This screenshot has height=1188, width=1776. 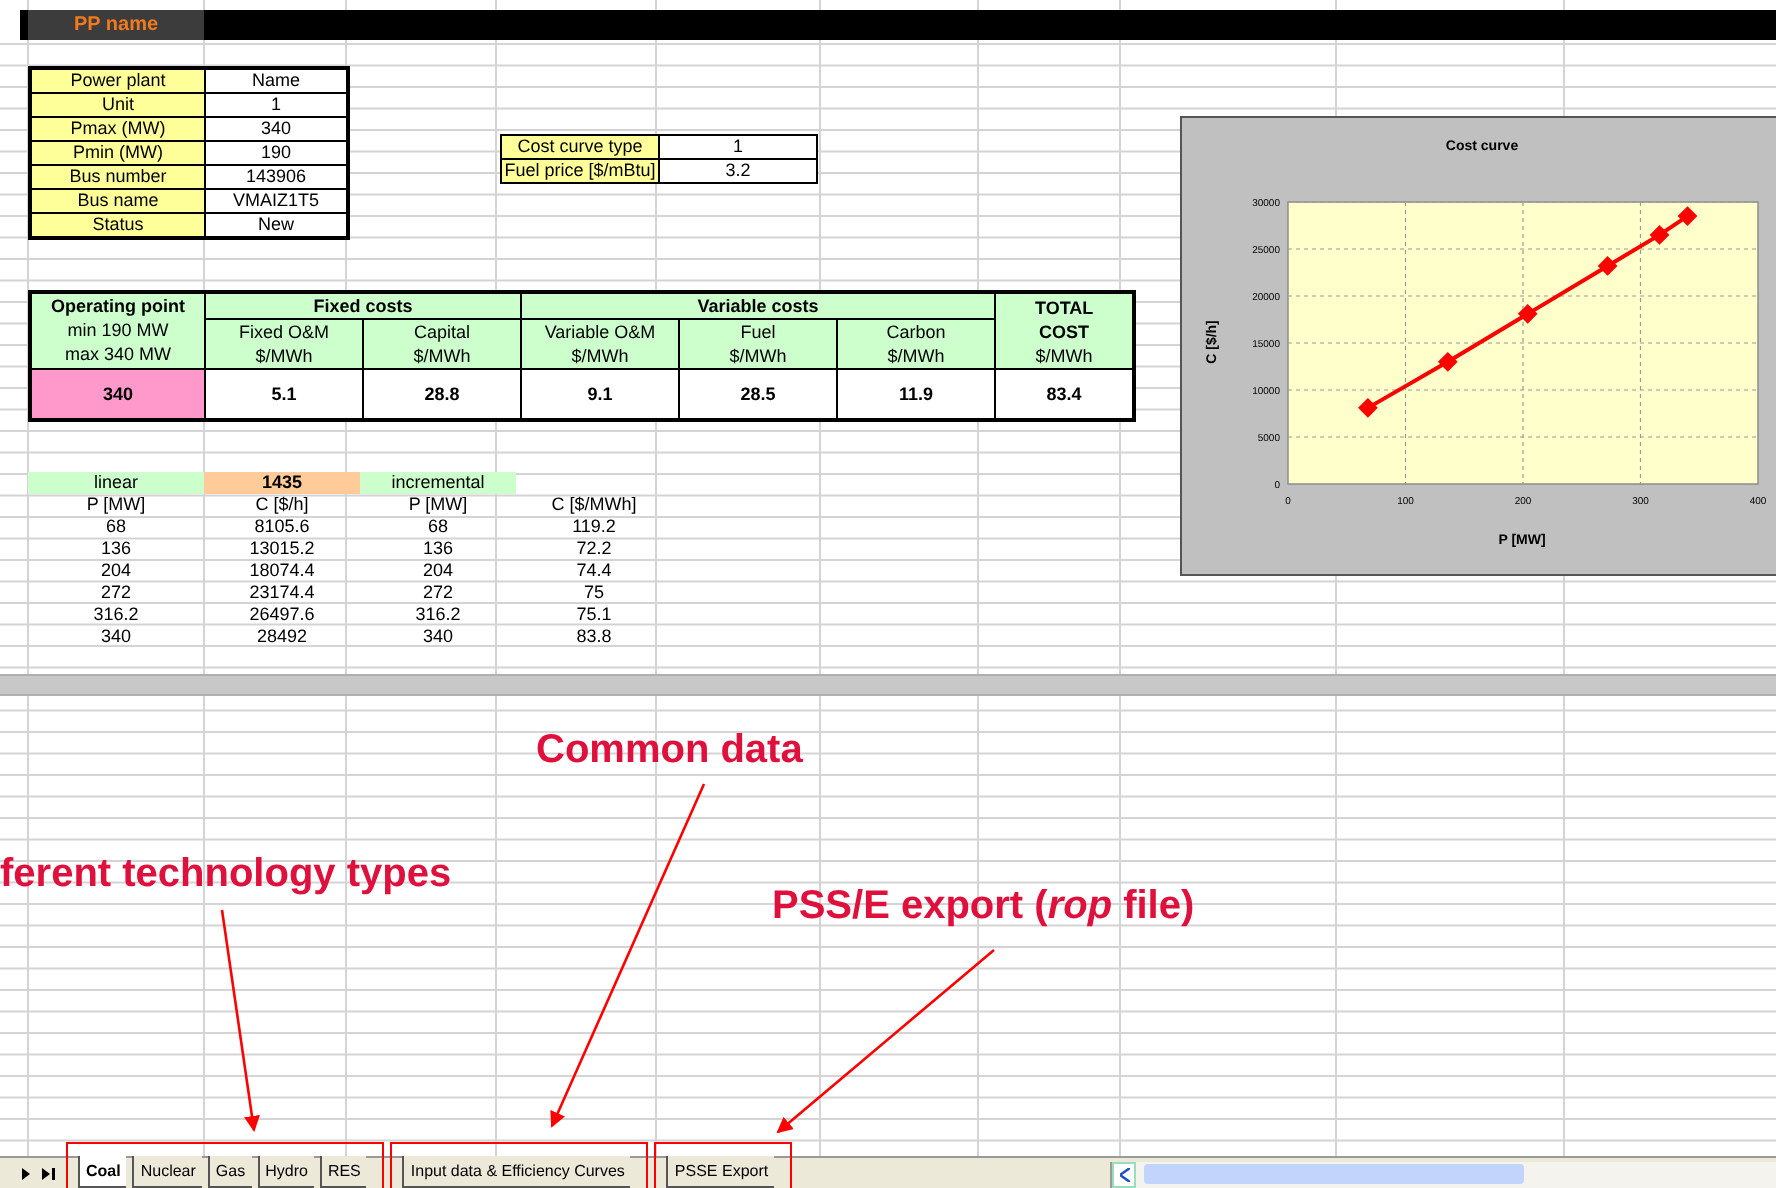 I want to click on value-cell: 1435, so click(x=282, y=483).